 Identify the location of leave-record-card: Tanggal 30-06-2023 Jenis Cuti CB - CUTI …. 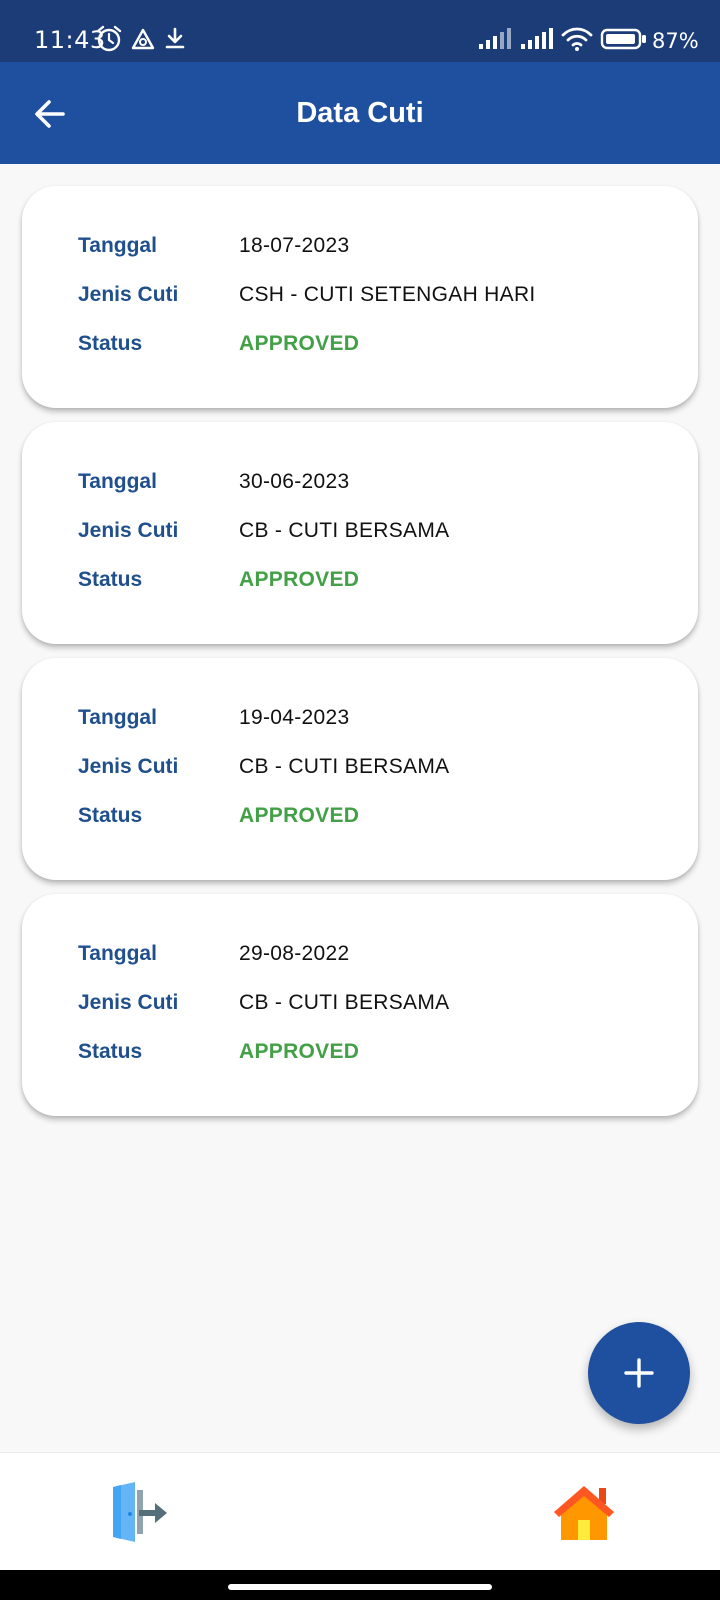
(360, 533).